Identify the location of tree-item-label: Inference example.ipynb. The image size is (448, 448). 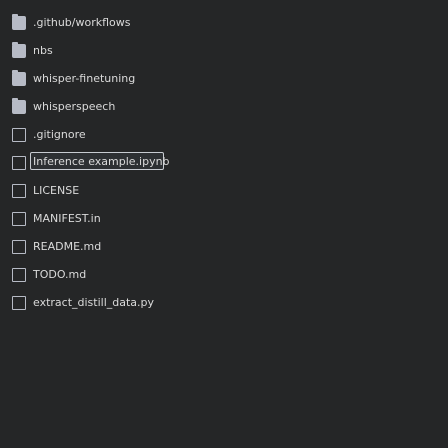
(100, 161).